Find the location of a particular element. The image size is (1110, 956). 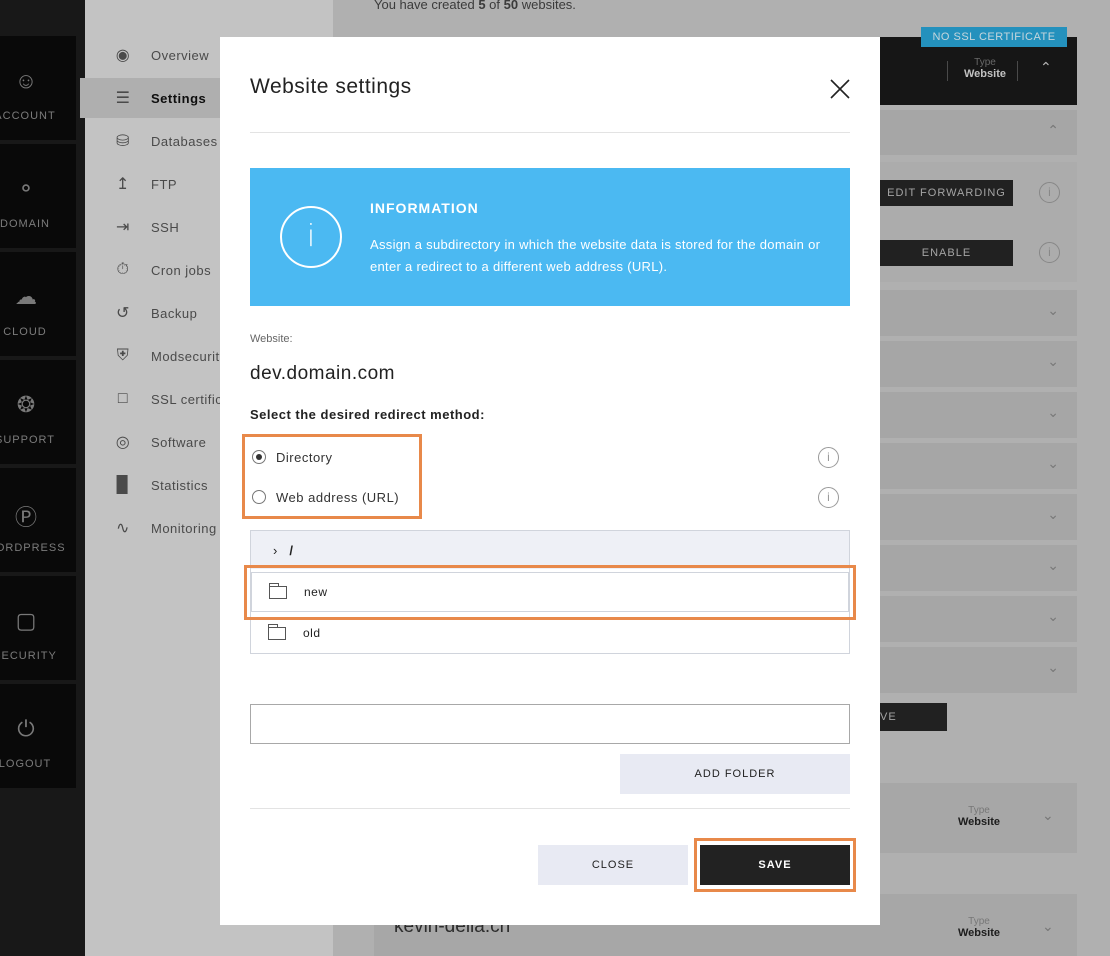

close-icon is located at coordinates (840, 89).